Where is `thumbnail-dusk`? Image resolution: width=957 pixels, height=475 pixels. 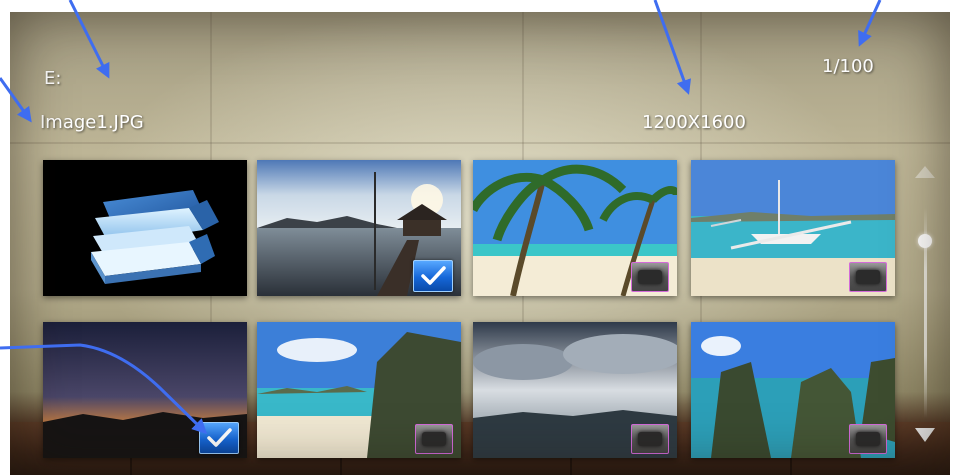 thumbnail-dusk is located at coordinates (145, 390).